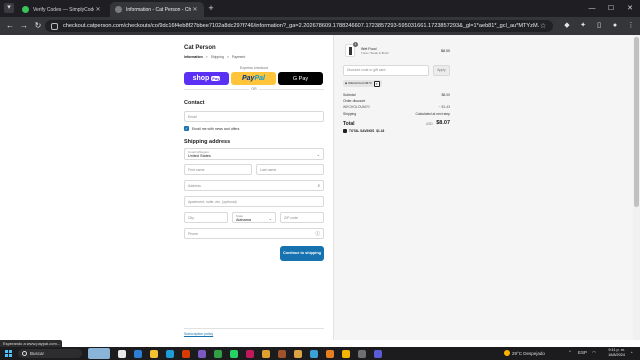 The width and height of the screenshot is (640, 360). I want to click on tray-chevron-up-icon: ⌃, so click(570, 353).